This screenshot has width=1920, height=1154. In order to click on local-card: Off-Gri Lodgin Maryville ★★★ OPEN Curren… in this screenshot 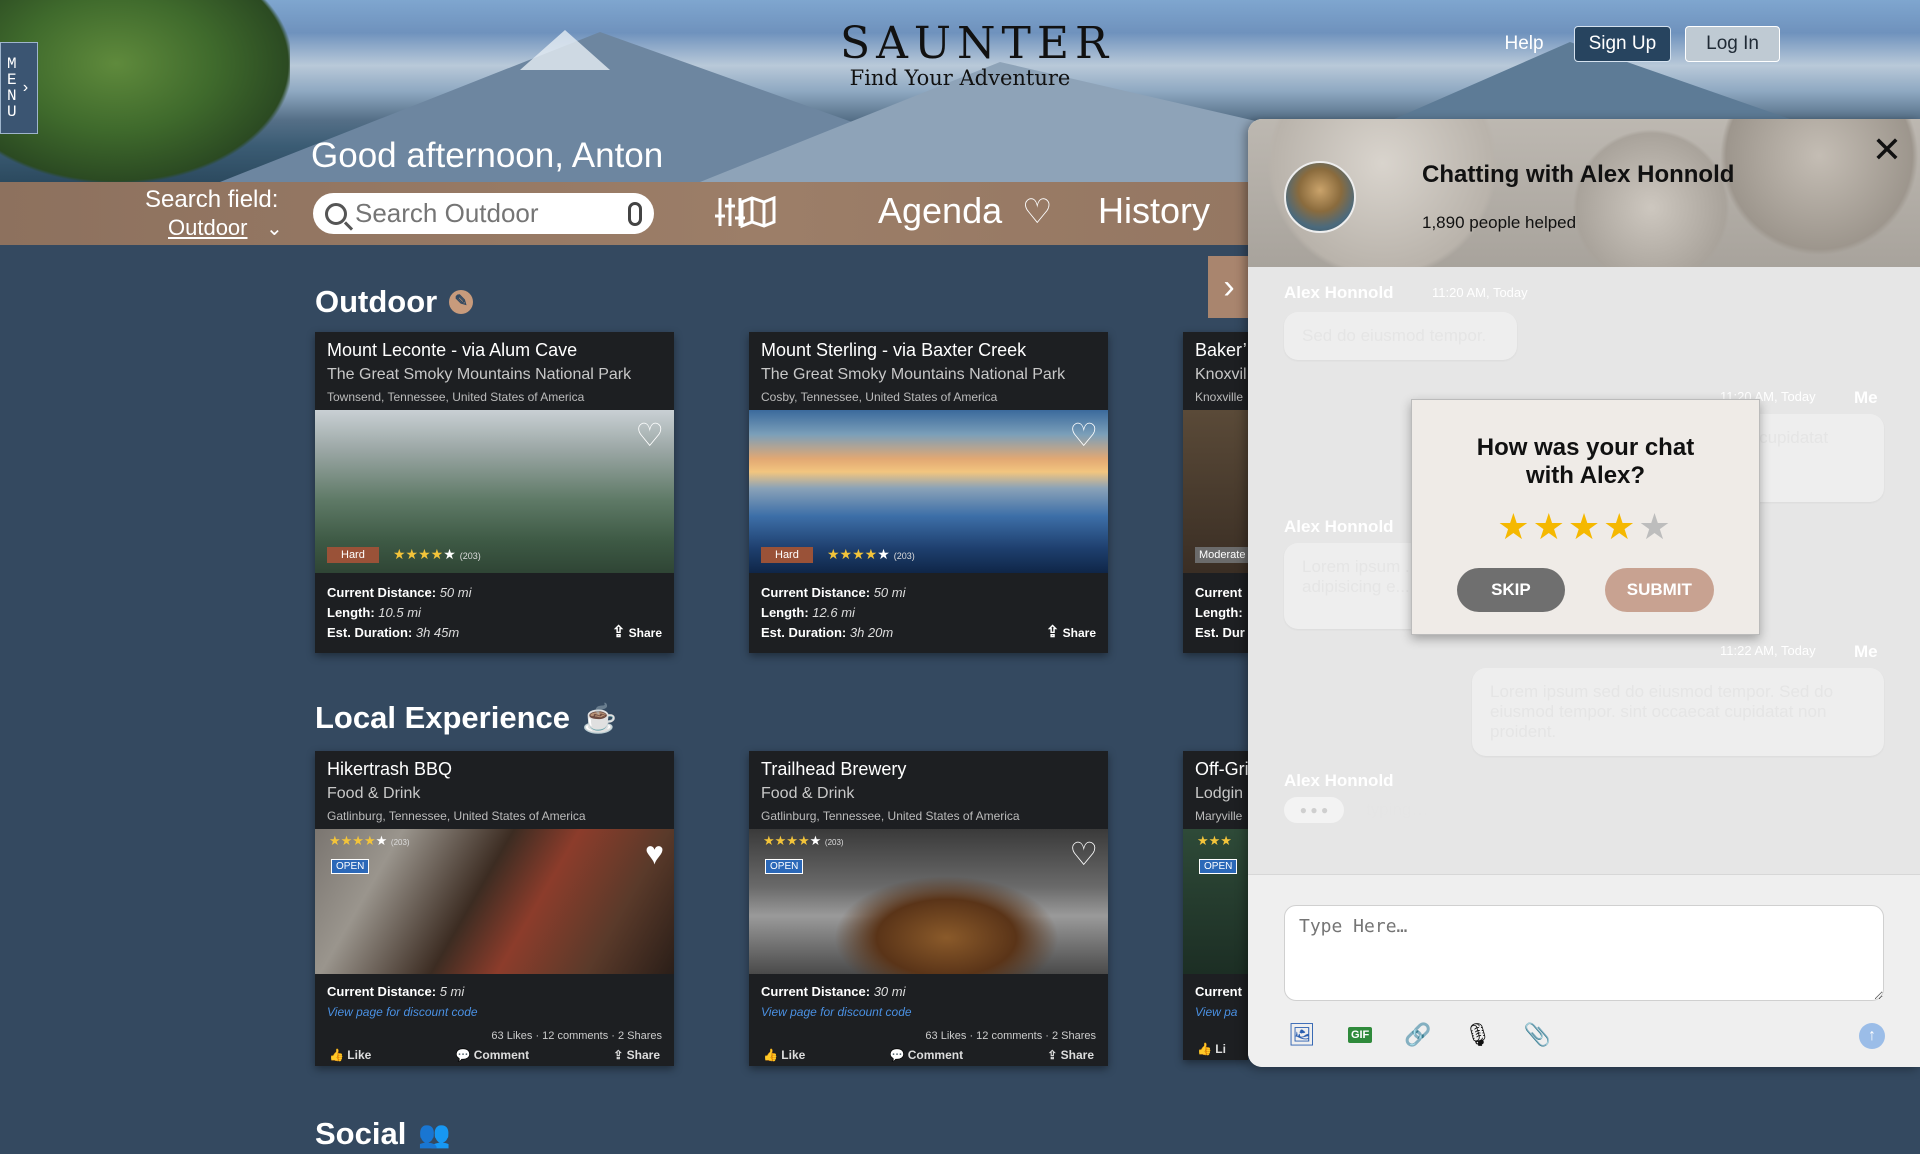, I will do `click(1215, 905)`.